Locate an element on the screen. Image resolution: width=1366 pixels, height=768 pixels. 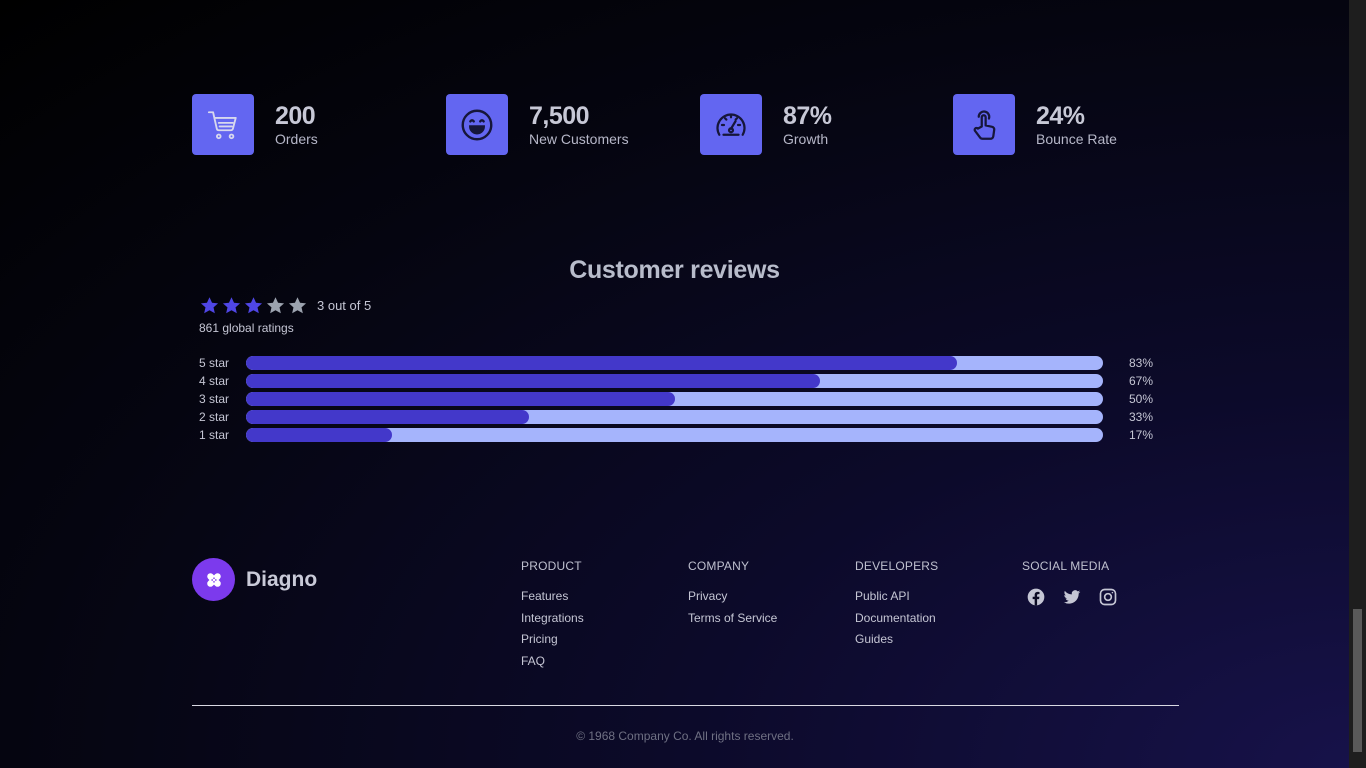
bar-percent: 83% is located at coordinates (1141, 363).